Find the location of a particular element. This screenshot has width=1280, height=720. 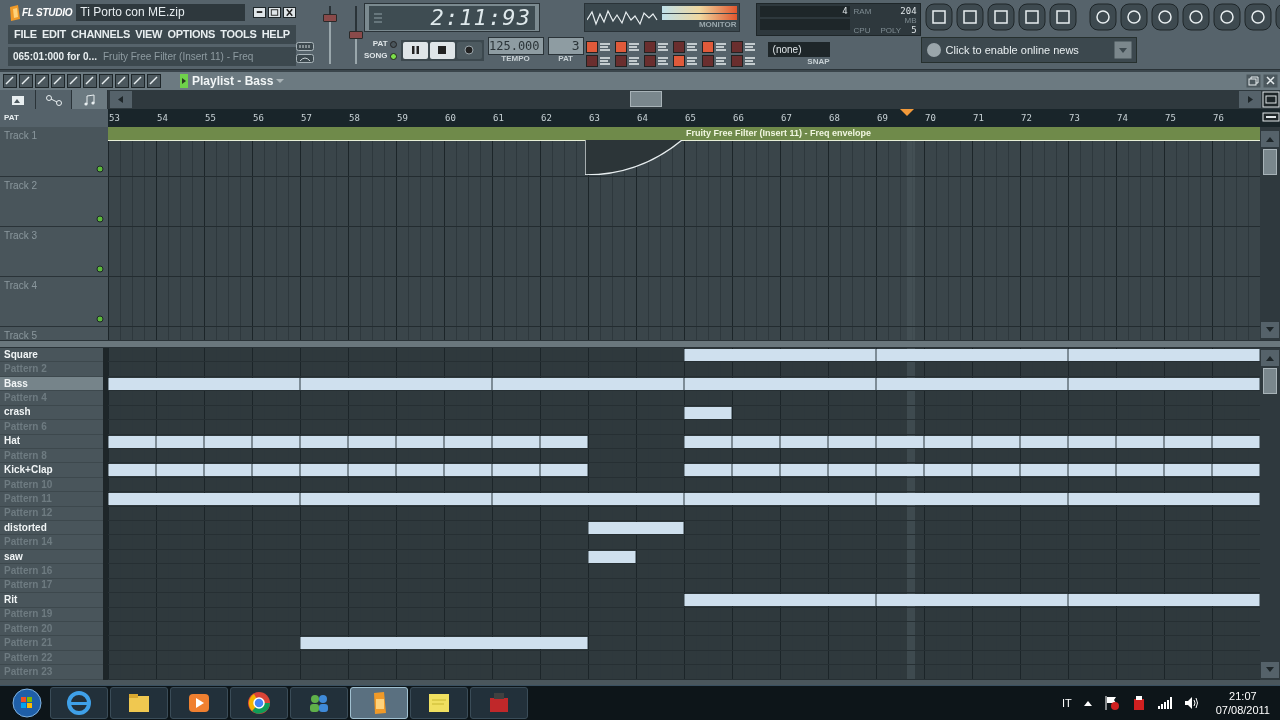

scroll-up-button is located at coordinates (1270, 139).